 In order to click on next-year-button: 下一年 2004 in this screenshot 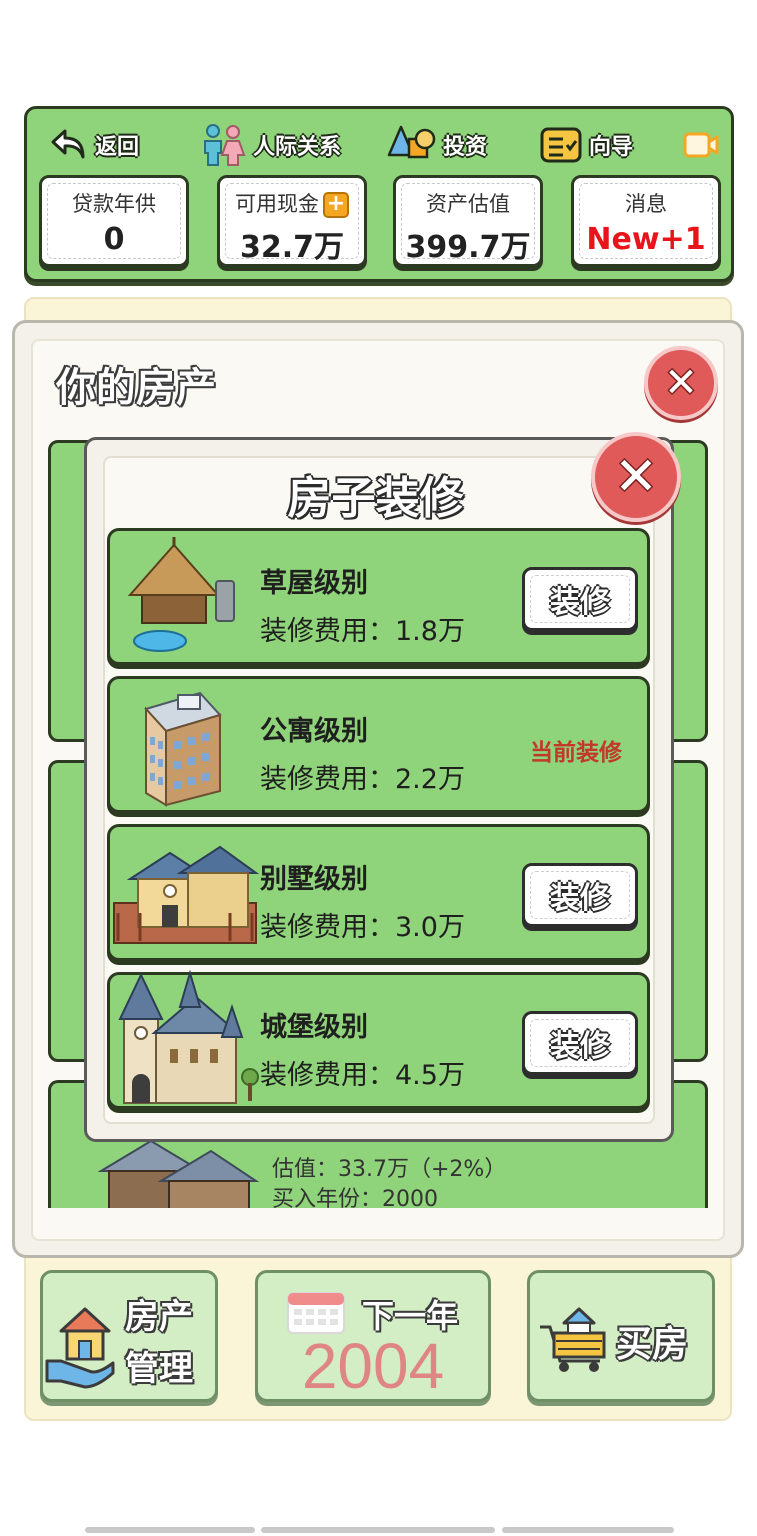, I will do `click(373, 1336)`.